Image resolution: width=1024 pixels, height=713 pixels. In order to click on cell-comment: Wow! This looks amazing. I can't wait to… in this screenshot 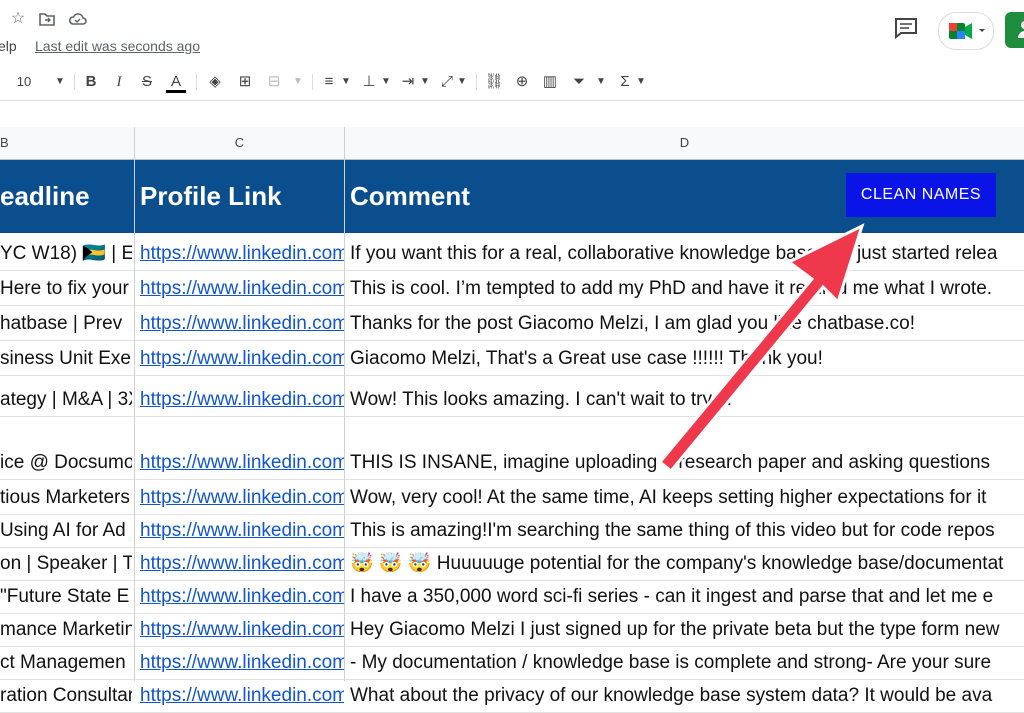, I will do `click(687, 400)`.